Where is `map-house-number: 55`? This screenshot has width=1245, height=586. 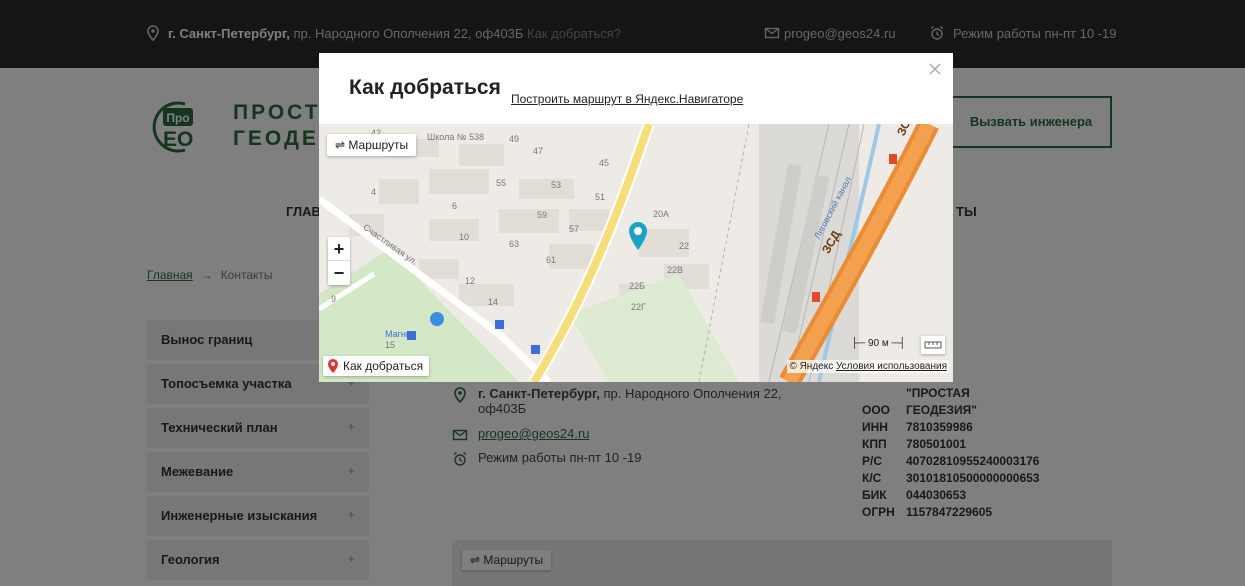
map-house-number: 55 is located at coordinates (501, 183).